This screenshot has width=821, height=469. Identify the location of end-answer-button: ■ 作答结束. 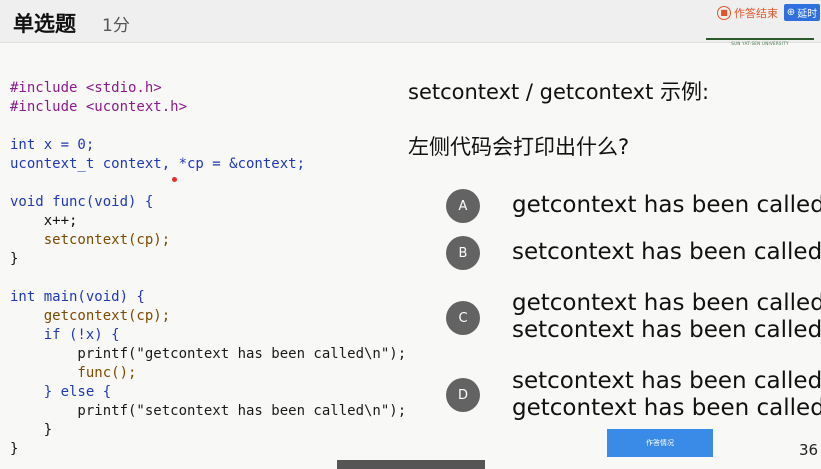
(747, 13).